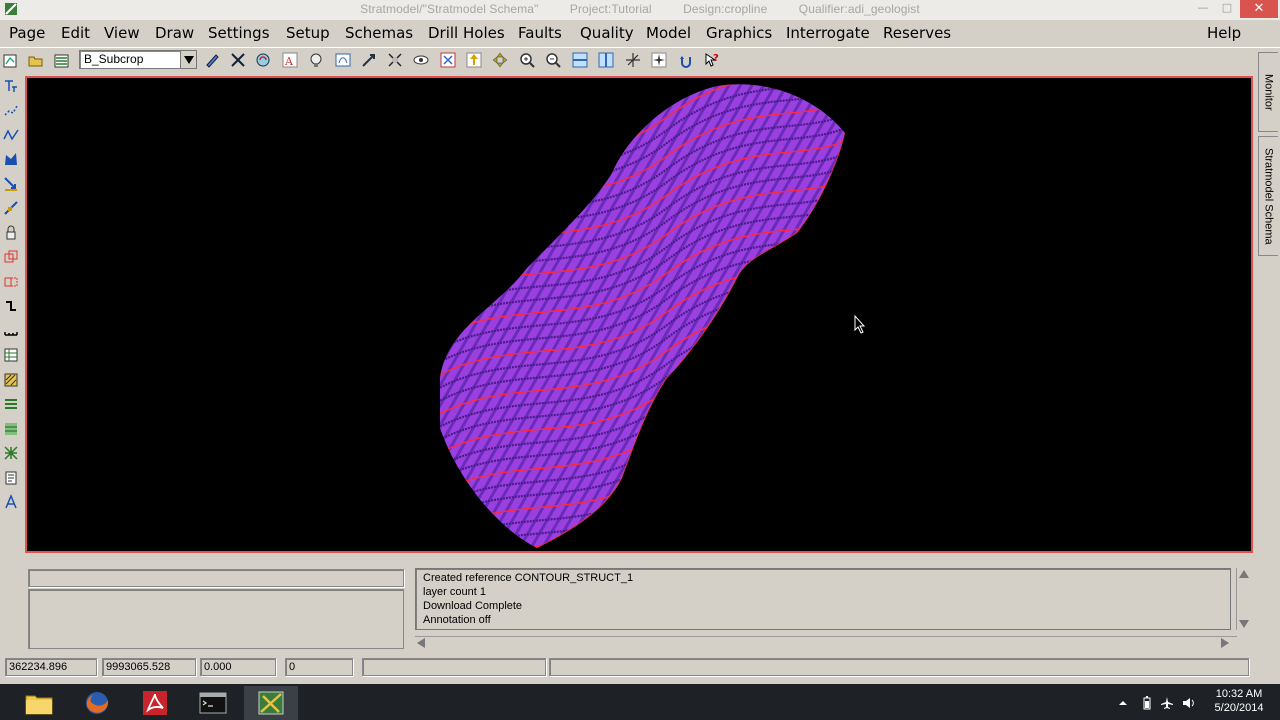 The width and height of the screenshot is (1280, 720). What do you see at coordinates (395, 60) in the screenshot?
I see `eraser-icon` at bounding box center [395, 60].